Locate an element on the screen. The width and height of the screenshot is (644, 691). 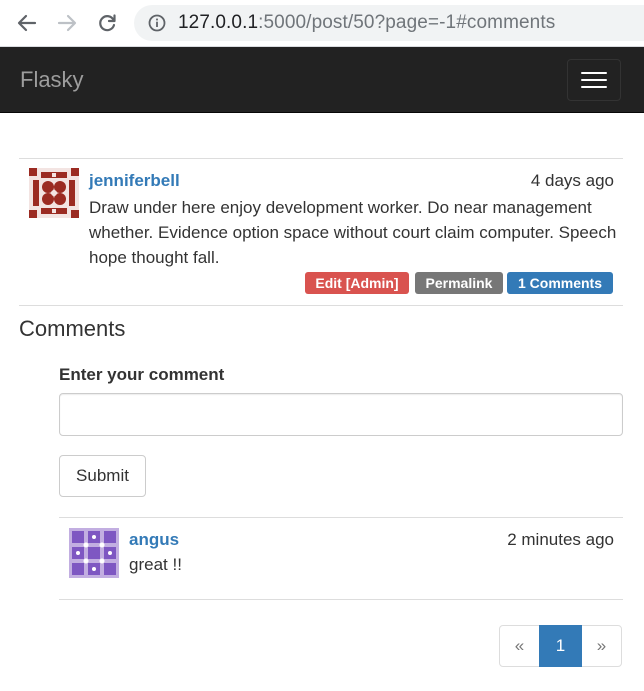
navbar: Flasky is located at coordinates (322, 80).